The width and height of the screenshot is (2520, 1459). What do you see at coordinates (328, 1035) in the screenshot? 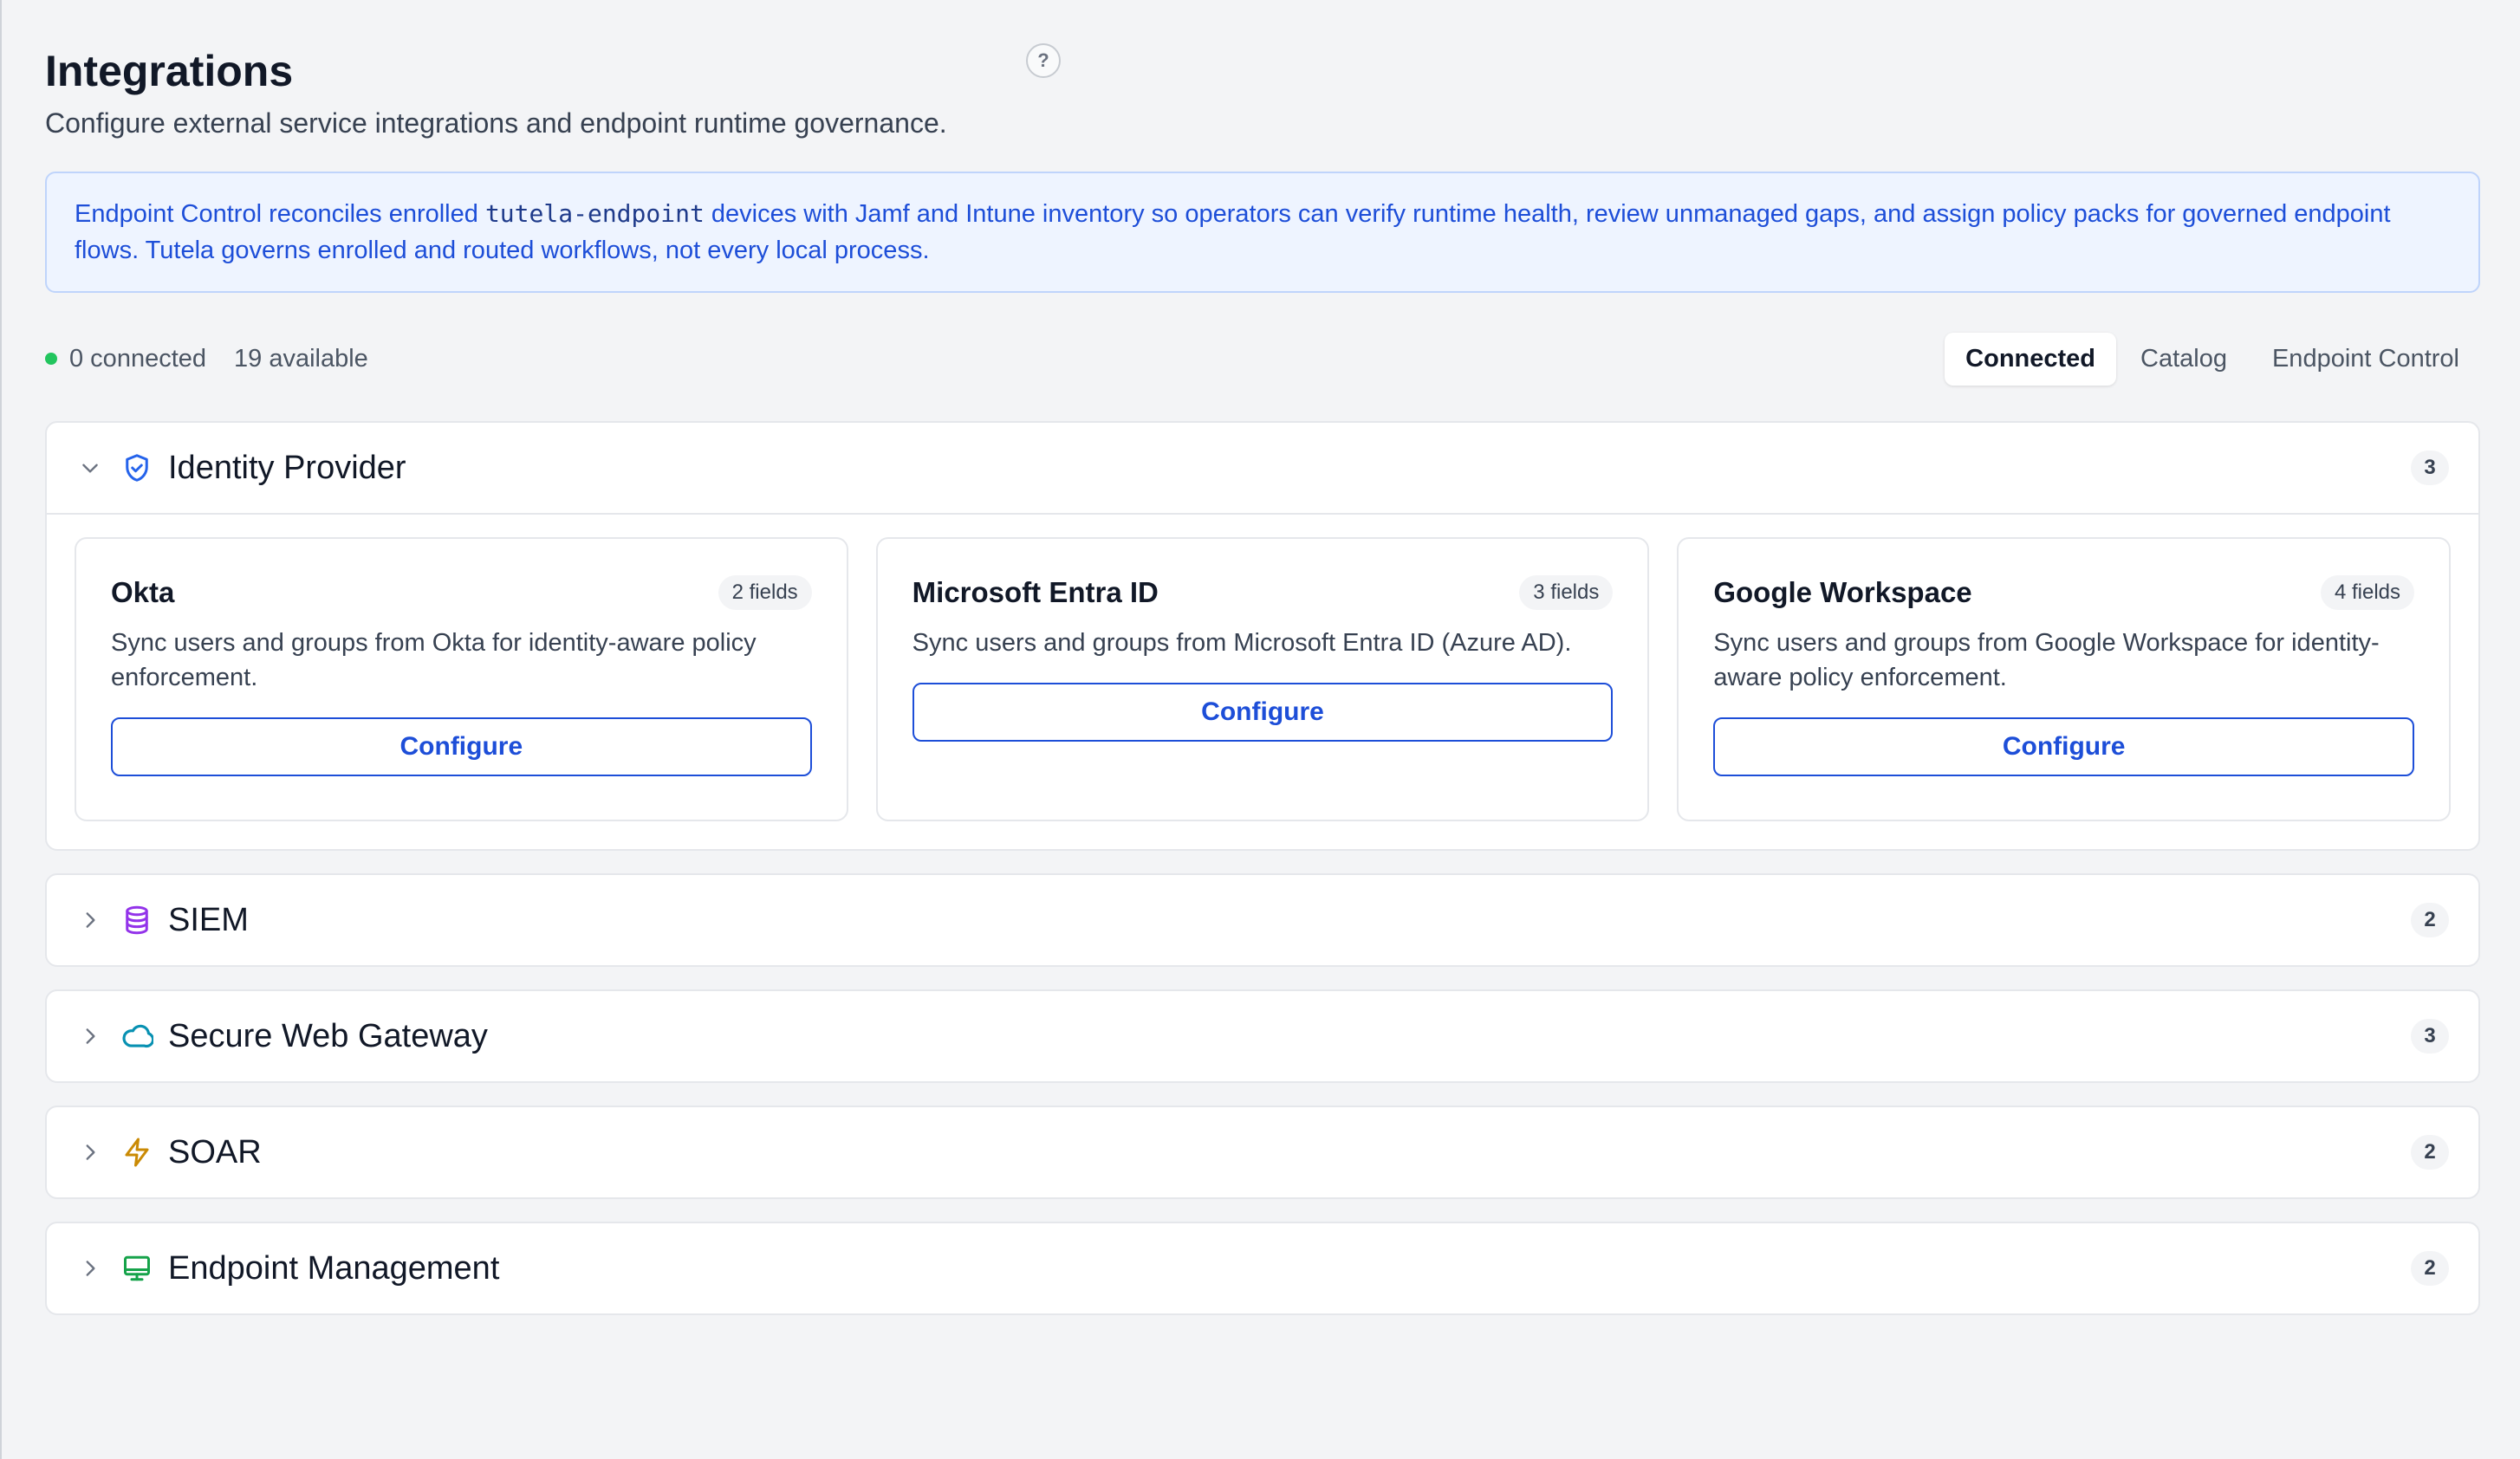
I see `section-title: Secure Web Gateway` at bounding box center [328, 1035].